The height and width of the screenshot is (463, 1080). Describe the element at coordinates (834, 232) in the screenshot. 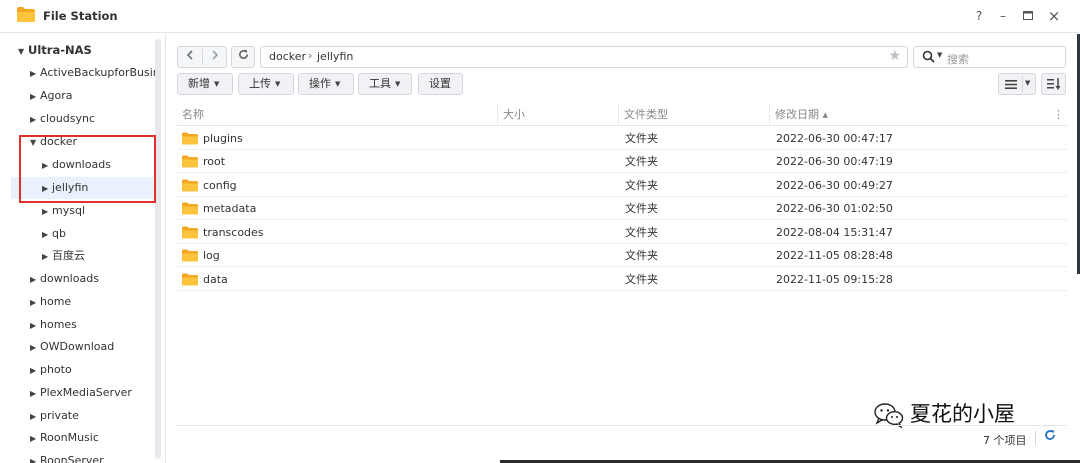

I see `file-modified: 2022-08-04 15:31:47` at that location.